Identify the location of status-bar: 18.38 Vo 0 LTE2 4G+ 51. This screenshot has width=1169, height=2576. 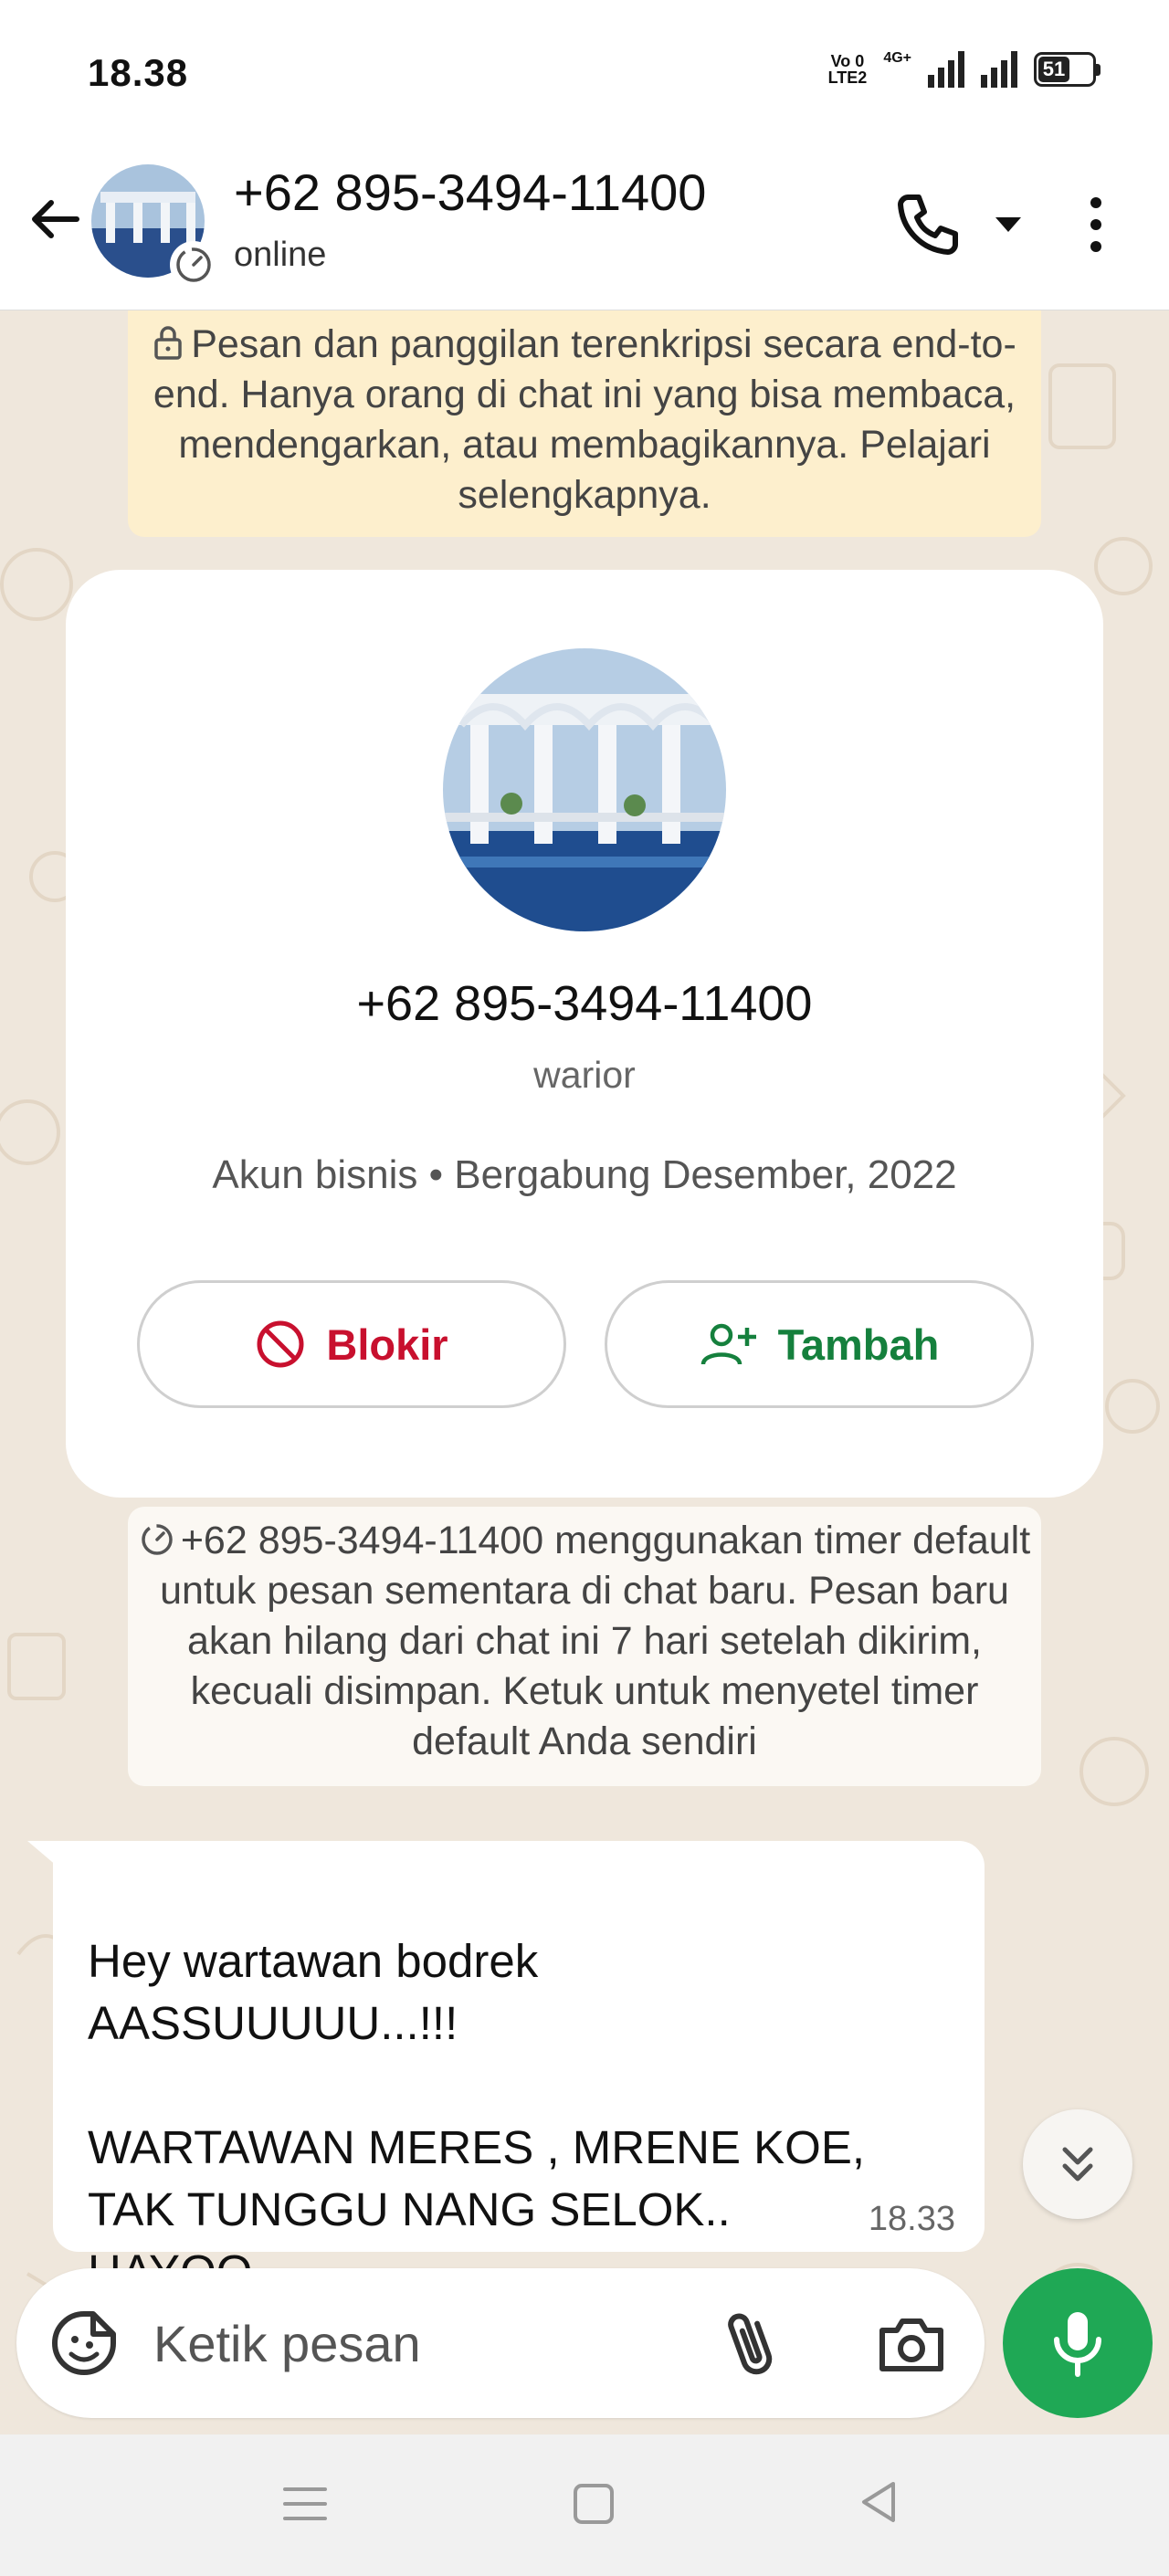
(584, 73).